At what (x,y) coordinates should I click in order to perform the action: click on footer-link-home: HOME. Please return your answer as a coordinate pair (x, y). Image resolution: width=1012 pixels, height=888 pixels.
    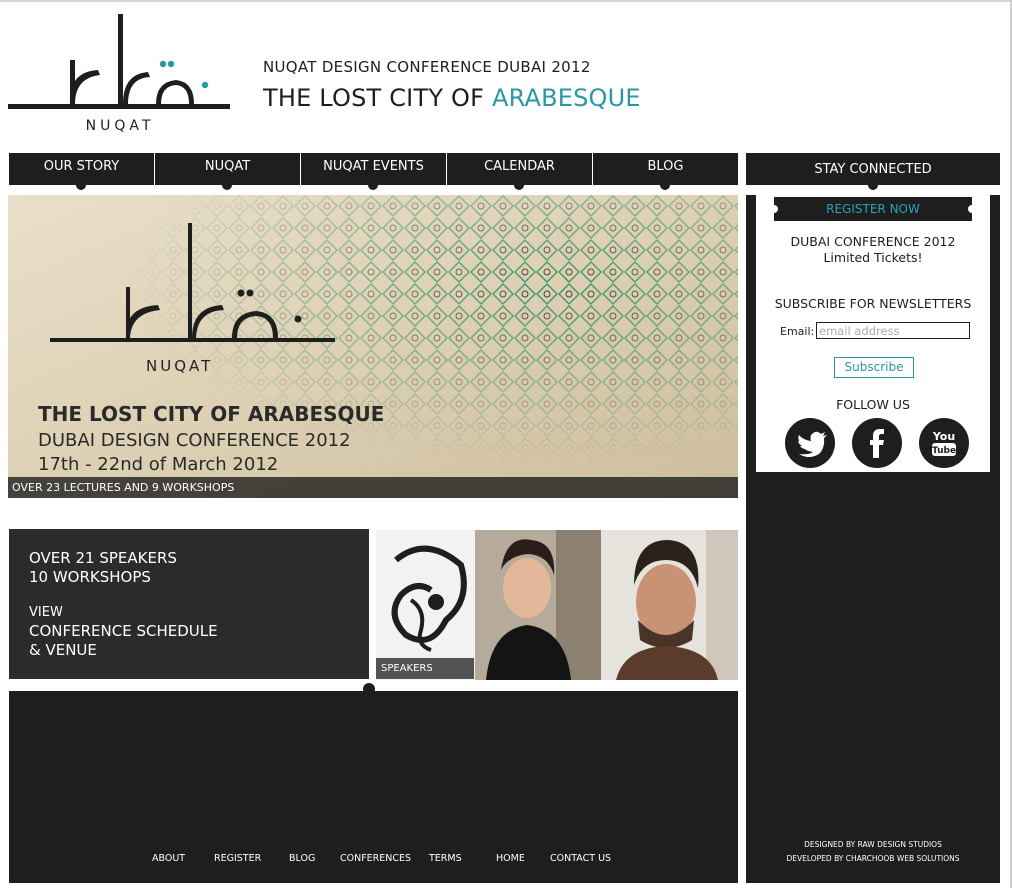
    Looking at the image, I should click on (510, 858).